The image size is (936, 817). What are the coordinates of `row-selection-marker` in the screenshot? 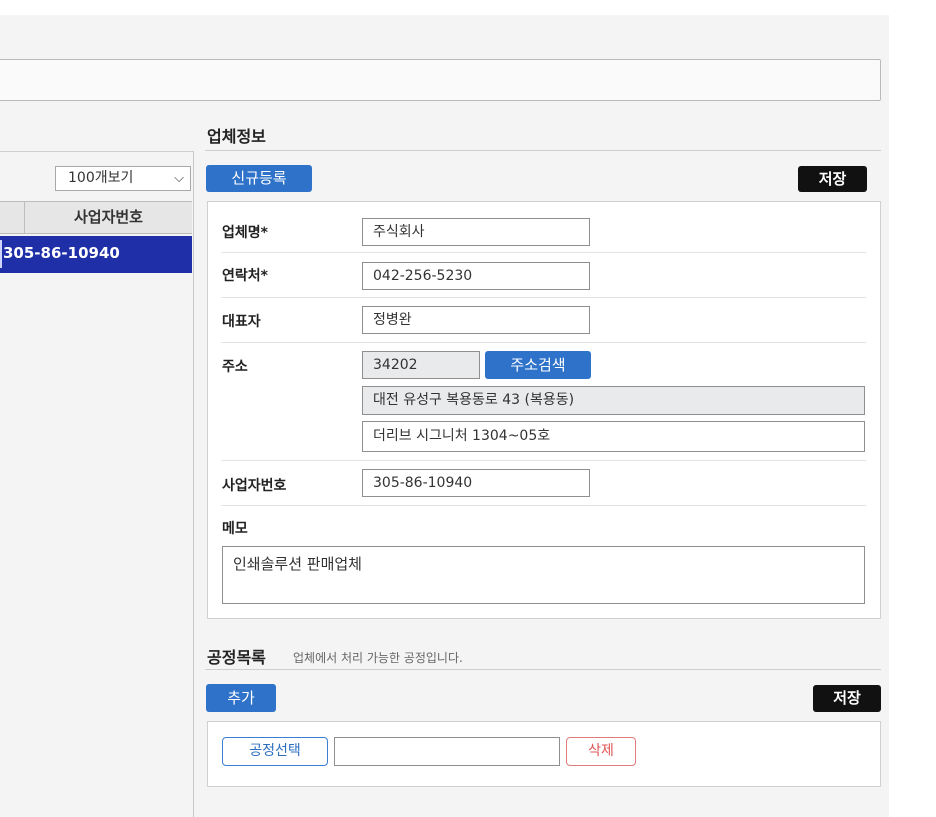 It's located at (1, 254).